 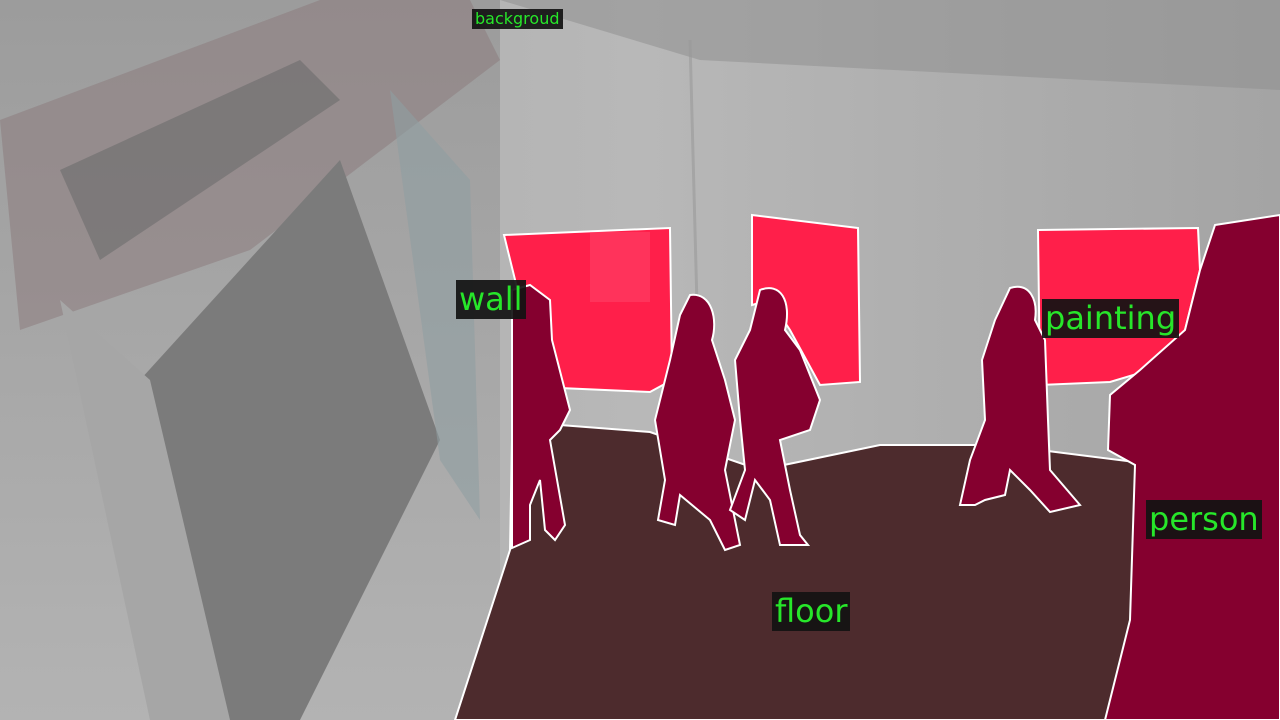 I want to click on label-floor: floor, so click(x=811, y=611).